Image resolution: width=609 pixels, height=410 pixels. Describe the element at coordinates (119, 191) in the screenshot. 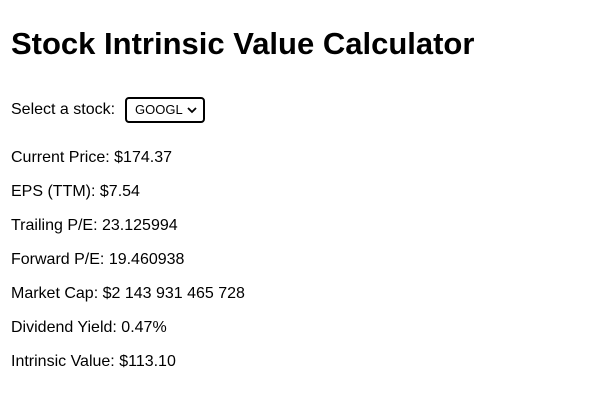

I see `eps-ttm-value: $7.54` at that location.